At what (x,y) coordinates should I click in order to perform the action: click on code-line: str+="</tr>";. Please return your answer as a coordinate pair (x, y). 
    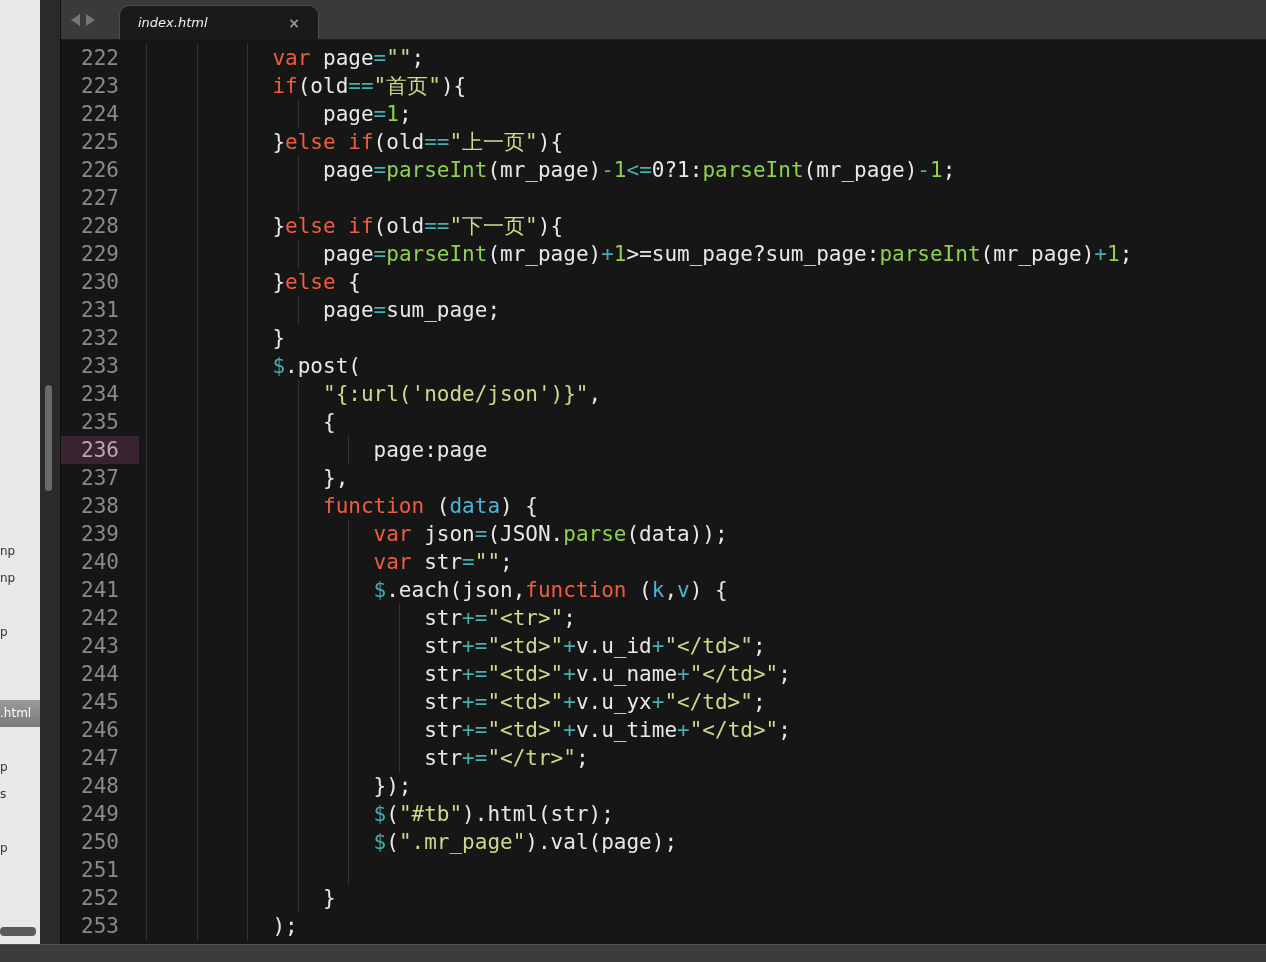
    Looking at the image, I should click on (506, 758).